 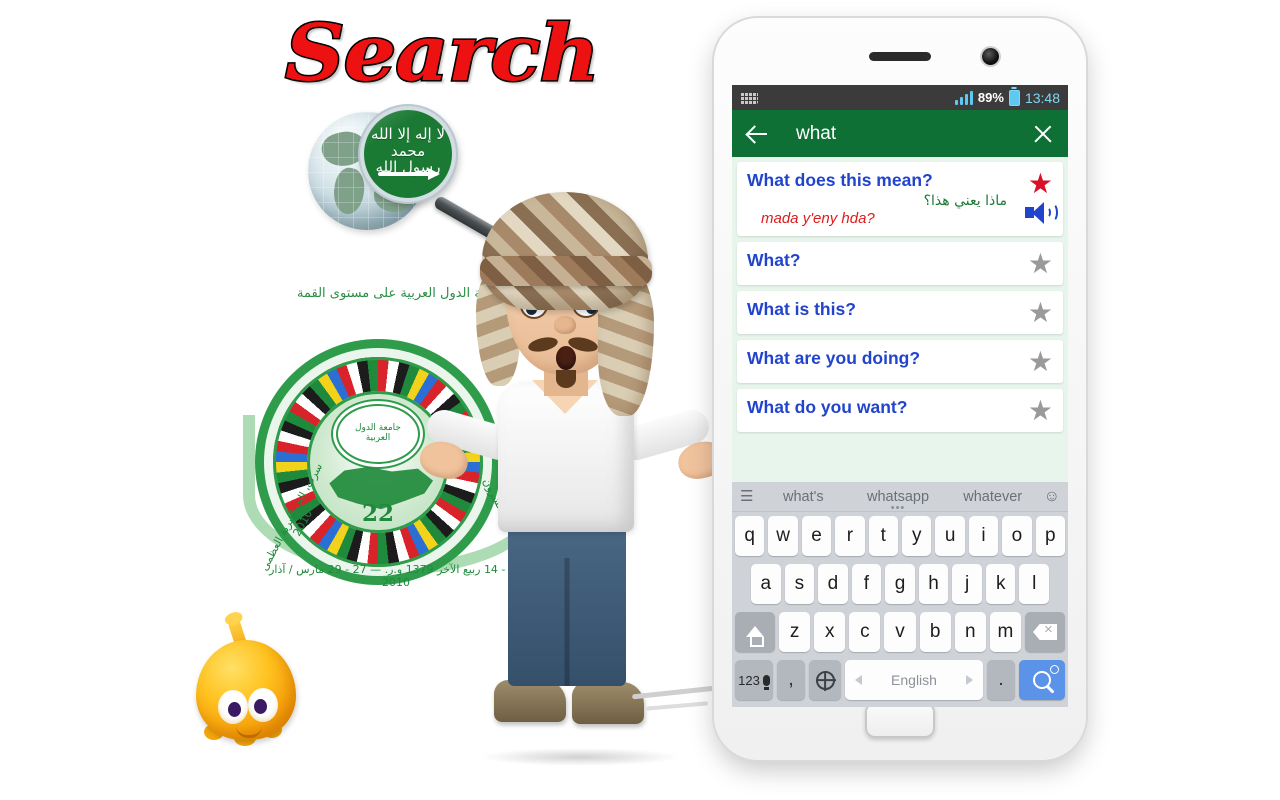 I want to click on key-s: s, so click(x=799, y=584).